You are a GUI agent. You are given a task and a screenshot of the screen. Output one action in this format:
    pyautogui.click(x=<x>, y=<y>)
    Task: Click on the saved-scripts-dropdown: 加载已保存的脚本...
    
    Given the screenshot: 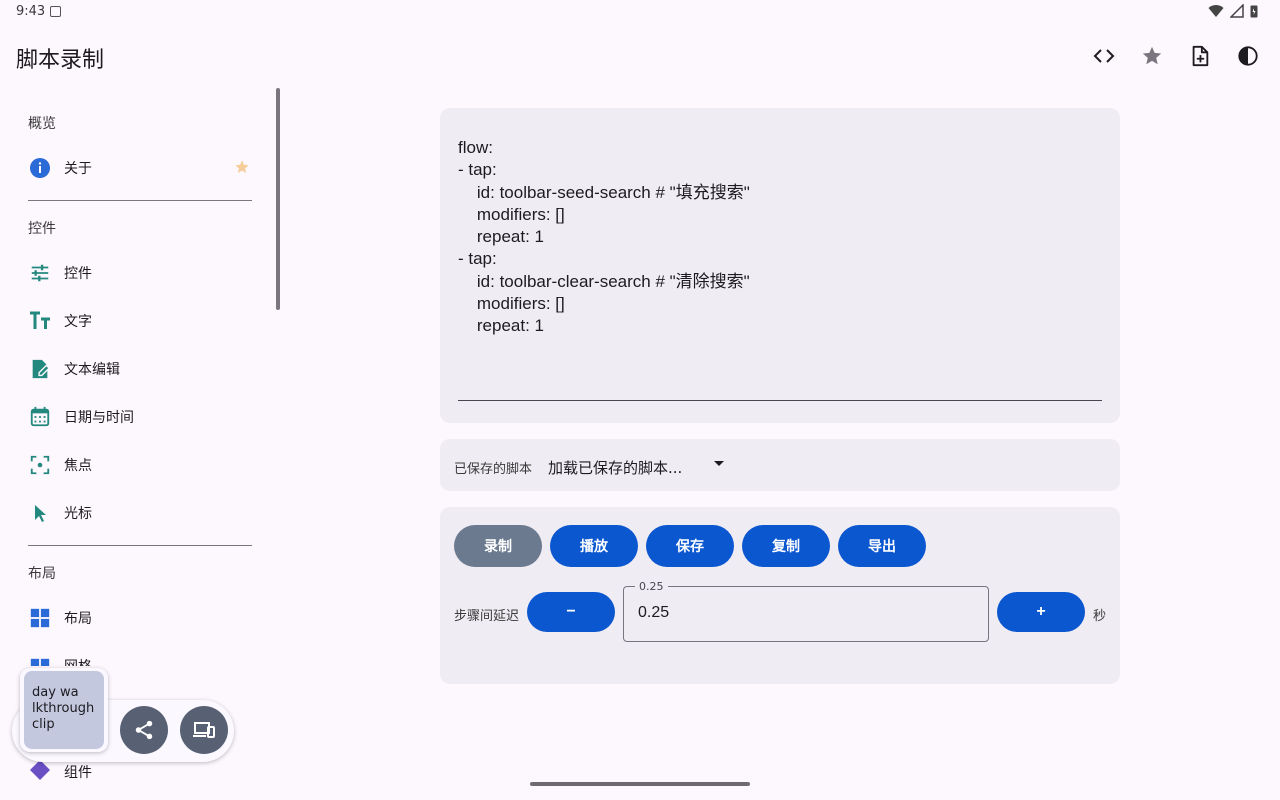 What is the action you would take?
    pyautogui.click(x=643, y=467)
    